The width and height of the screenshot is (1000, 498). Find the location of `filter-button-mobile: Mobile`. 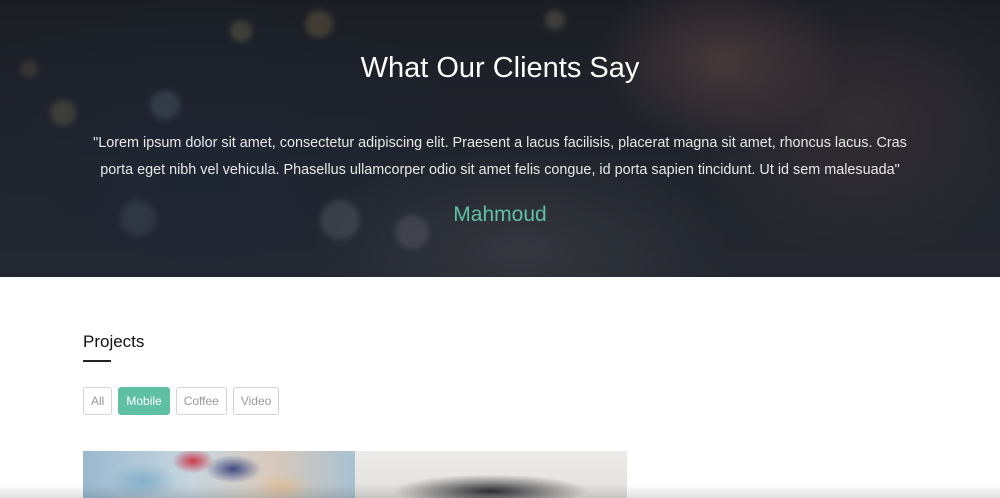

filter-button-mobile: Mobile is located at coordinates (144, 401).